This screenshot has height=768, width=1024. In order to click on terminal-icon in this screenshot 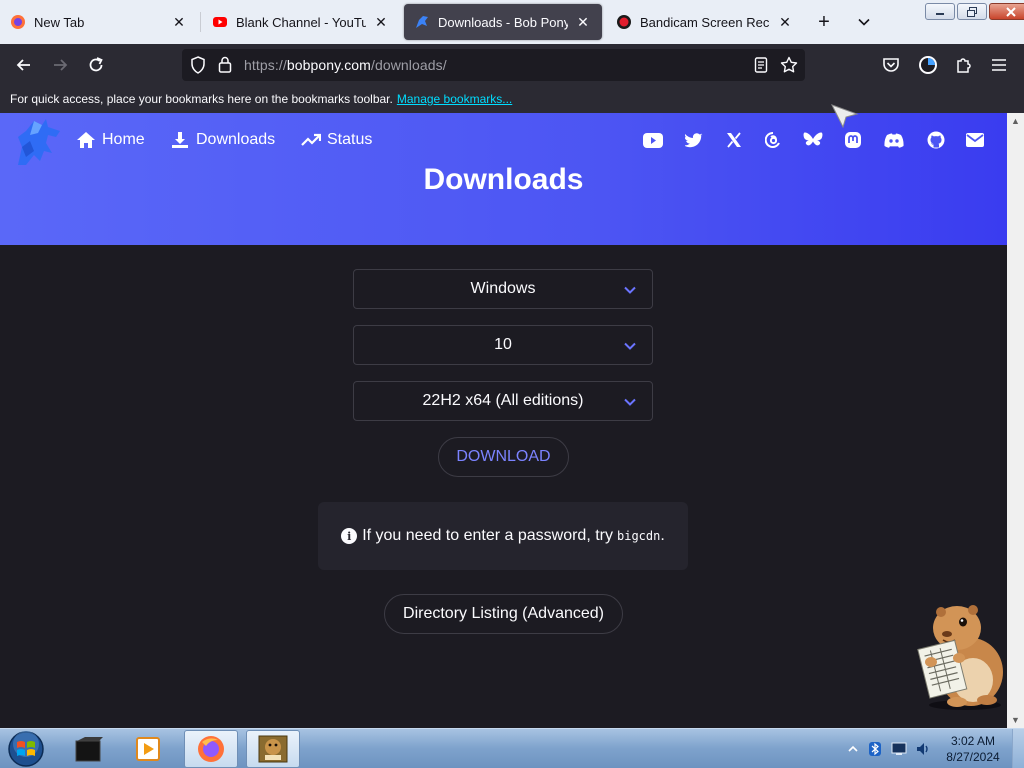, I will do `click(89, 749)`.